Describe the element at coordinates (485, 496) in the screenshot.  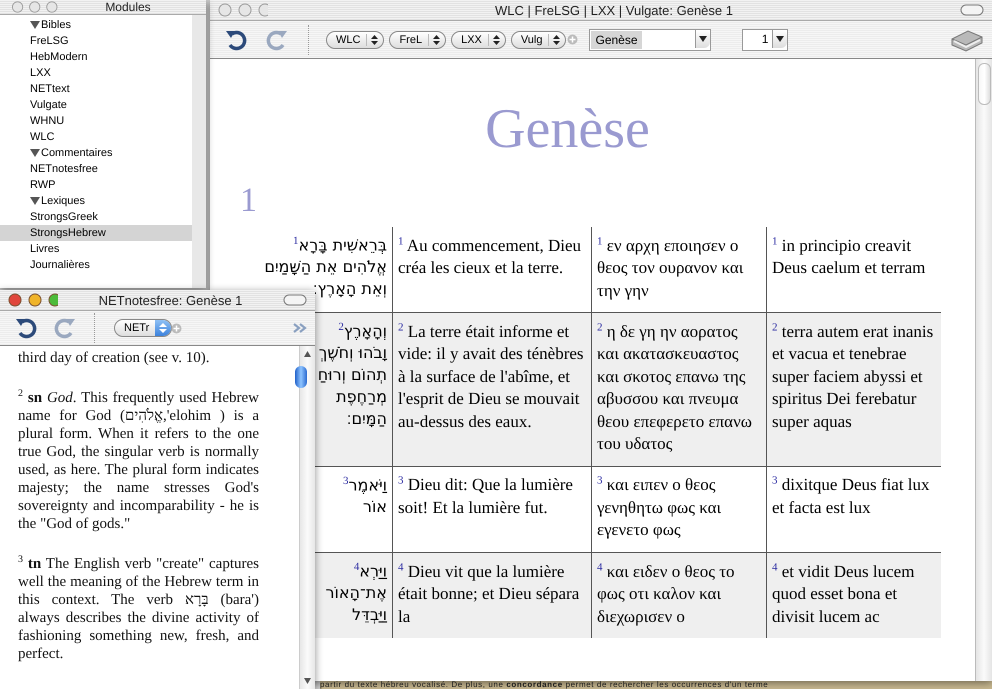
I see `verse-text: $^{3}$ Dieu dit: Que la lumière soit! Et la lumière fut.` at that location.